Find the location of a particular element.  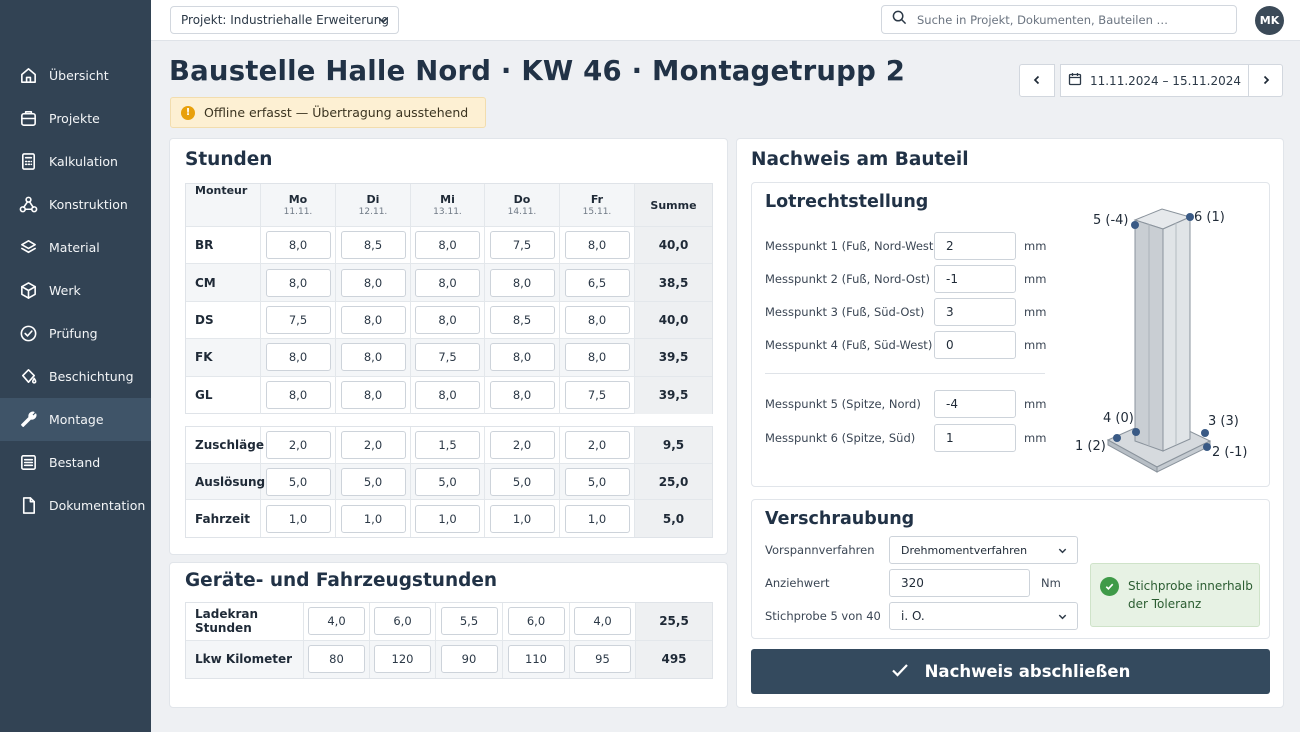

avatar: MK is located at coordinates (1269, 20).